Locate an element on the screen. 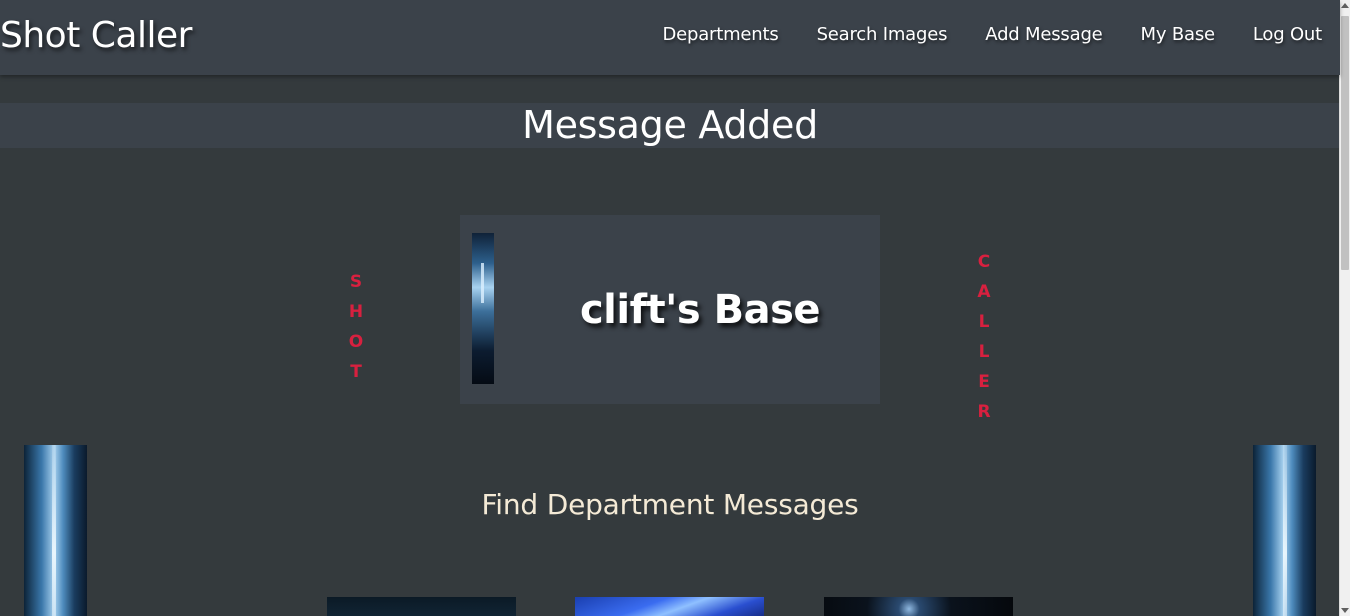 Image resolution: width=1350 pixels, height=616 pixels. nav-link-add-message: Add Message is located at coordinates (1043, 34).